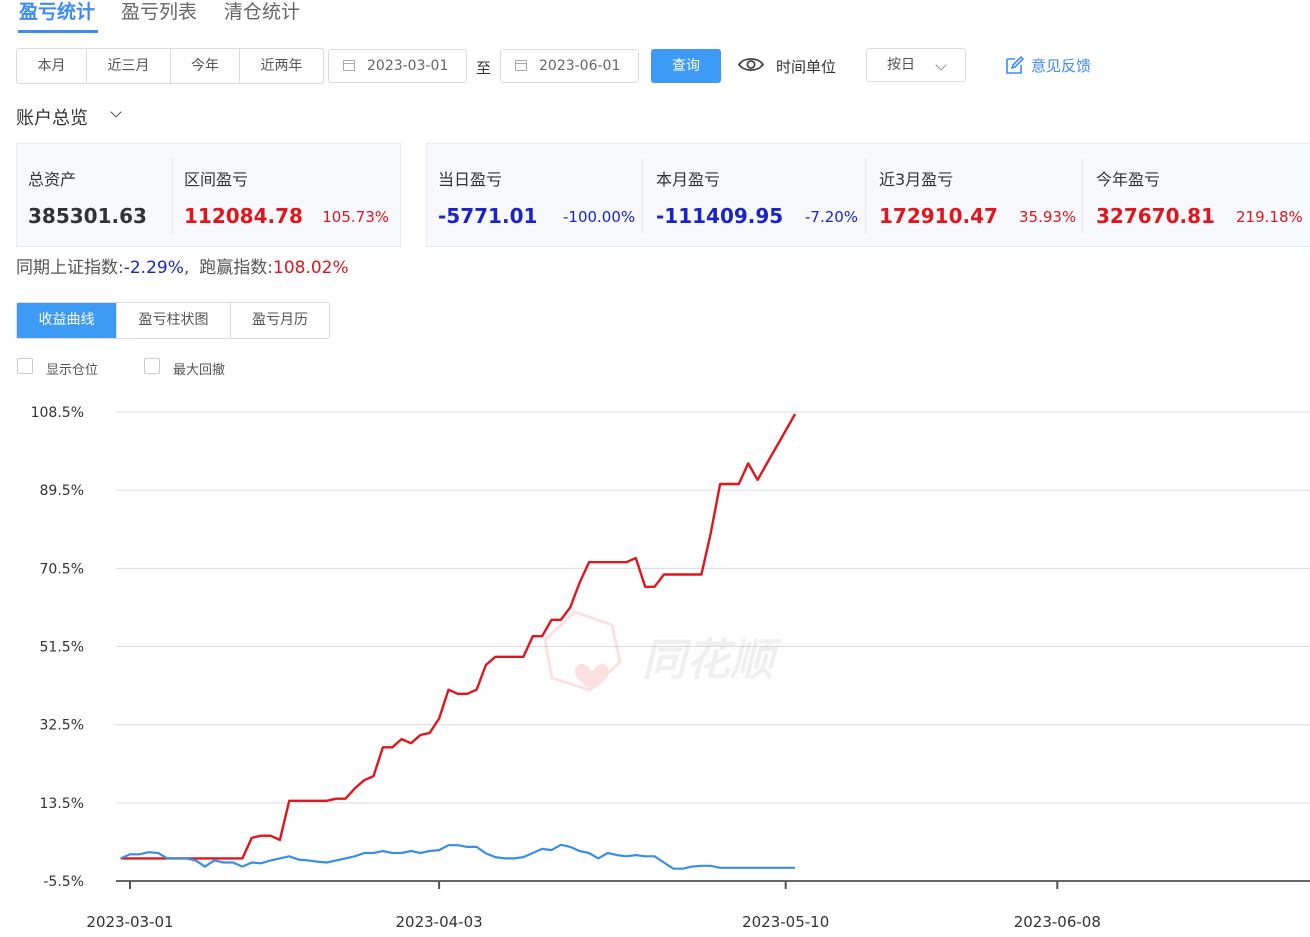 The width and height of the screenshot is (1310, 937). Describe the element at coordinates (57, 12) in the screenshot. I see `tab-profit-stats: 盈亏统计` at that location.